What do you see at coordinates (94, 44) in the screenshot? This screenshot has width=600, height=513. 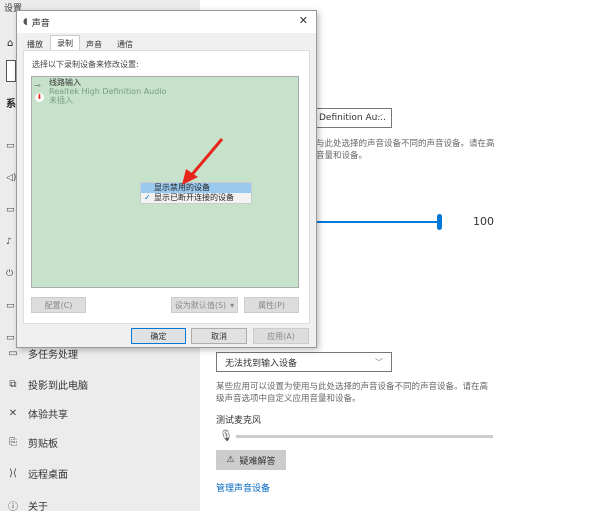 I see `tab-sounds: 声音` at bounding box center [94, 44].